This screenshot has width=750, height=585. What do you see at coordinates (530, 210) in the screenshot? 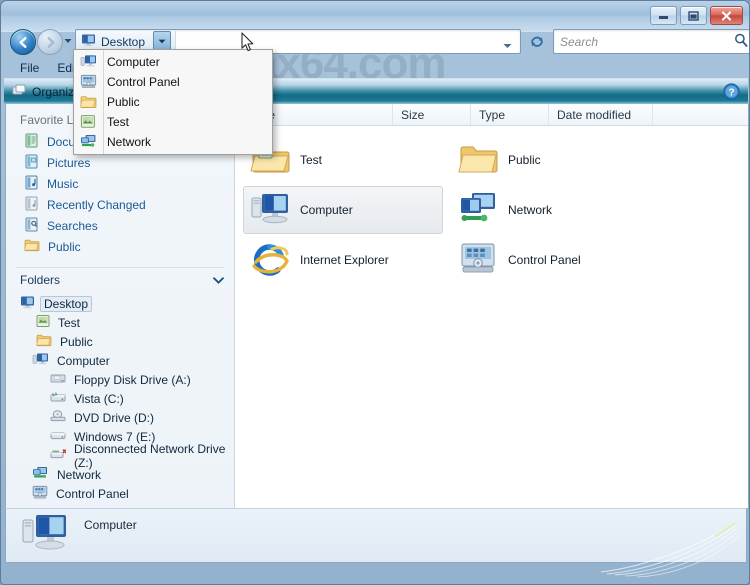
I see `file-item-label: Network` at bounding box center [530, 210].